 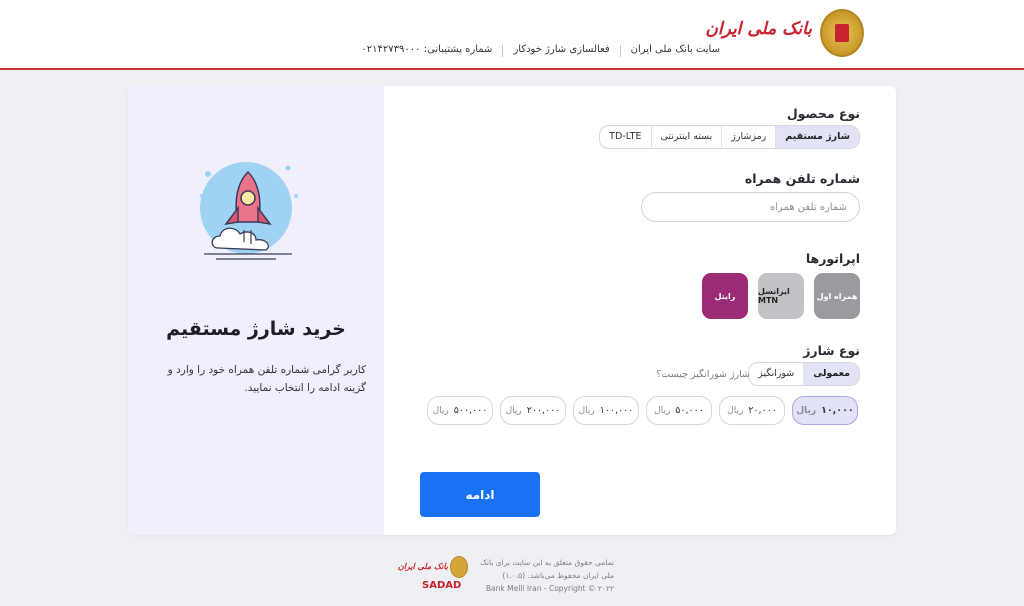 What do you see at coordinates (823, 113) in the screenshot?
I see `product-type-label: نوع محصول` at bounding box center [823, 113].